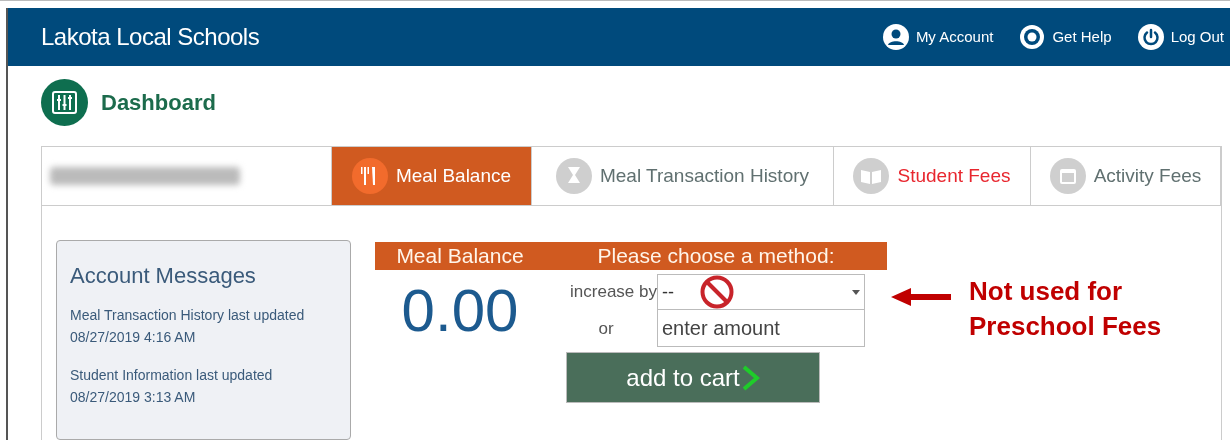  What do you see at coordinates (460, 256) in the screenshot?
I see `balance-heading: Meal Balance` at bounding box center [460, 256].